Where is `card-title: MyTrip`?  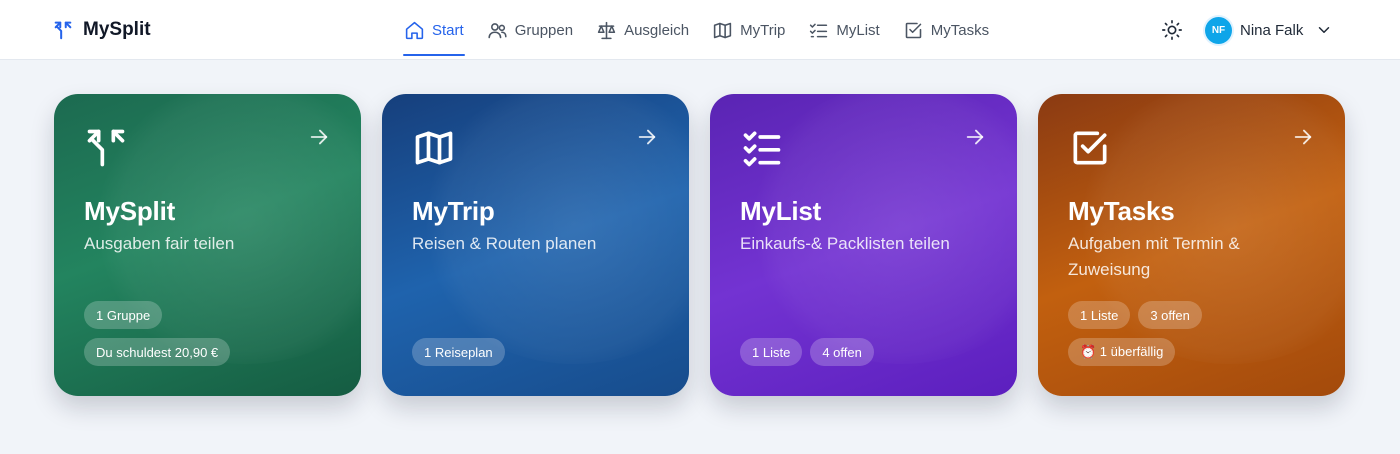 card-title: MyTrip is located at coordinates (453, 211).